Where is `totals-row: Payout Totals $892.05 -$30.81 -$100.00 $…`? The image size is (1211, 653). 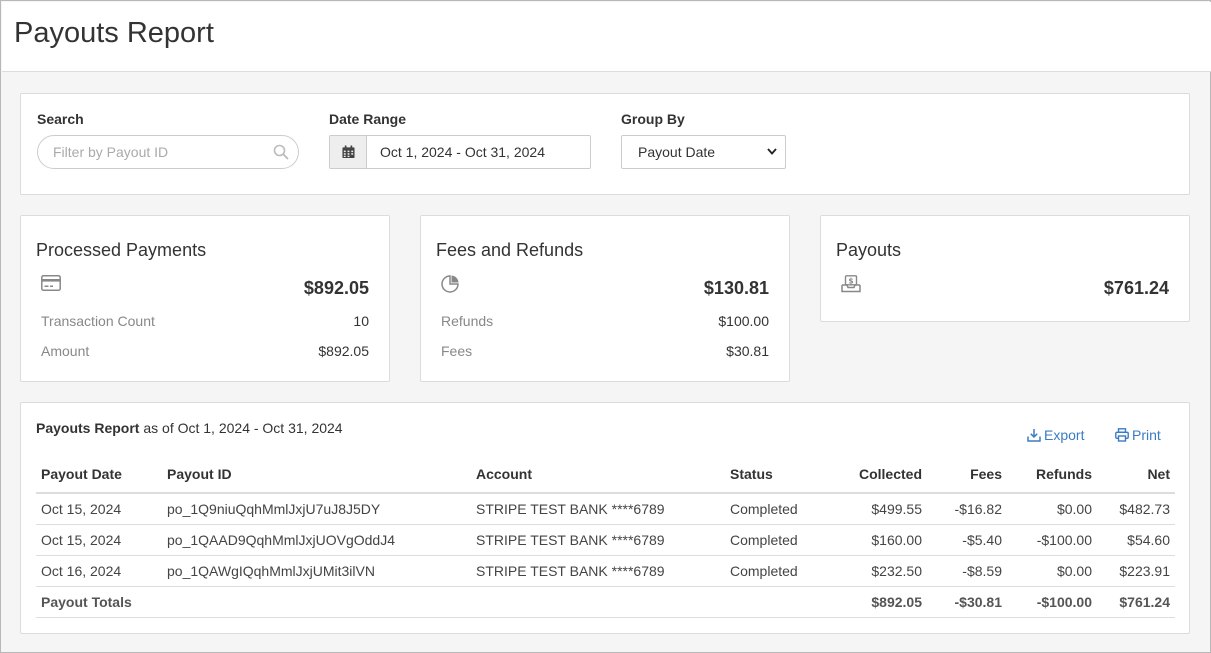 totals-row: Payout Totals $892.05 -$30.81 -$100.00 $… is located at coordinates (605, 602).